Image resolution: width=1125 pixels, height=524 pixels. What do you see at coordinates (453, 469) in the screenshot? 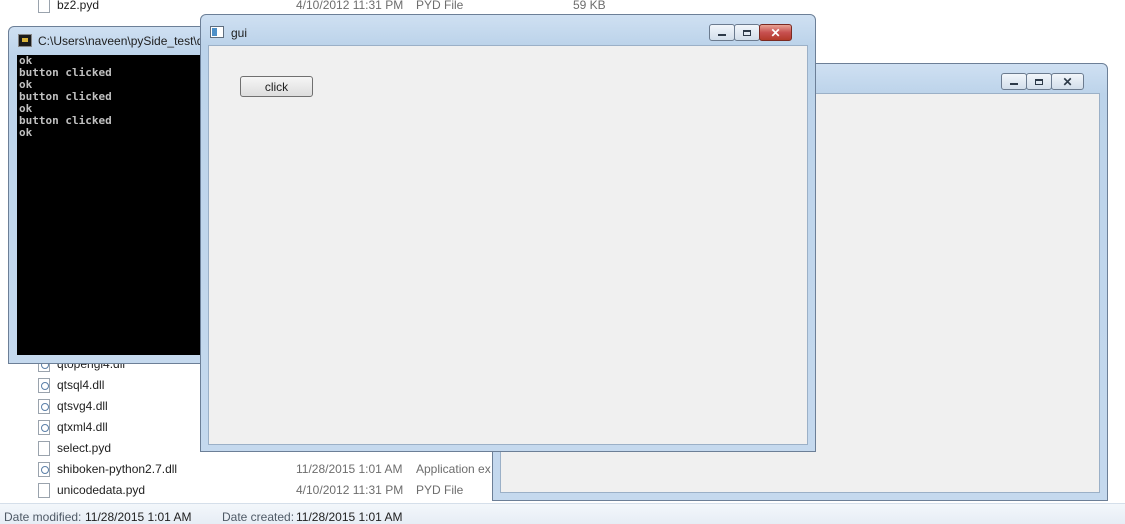
I see `file-type: Application ex` at bounding box center [453, 469].